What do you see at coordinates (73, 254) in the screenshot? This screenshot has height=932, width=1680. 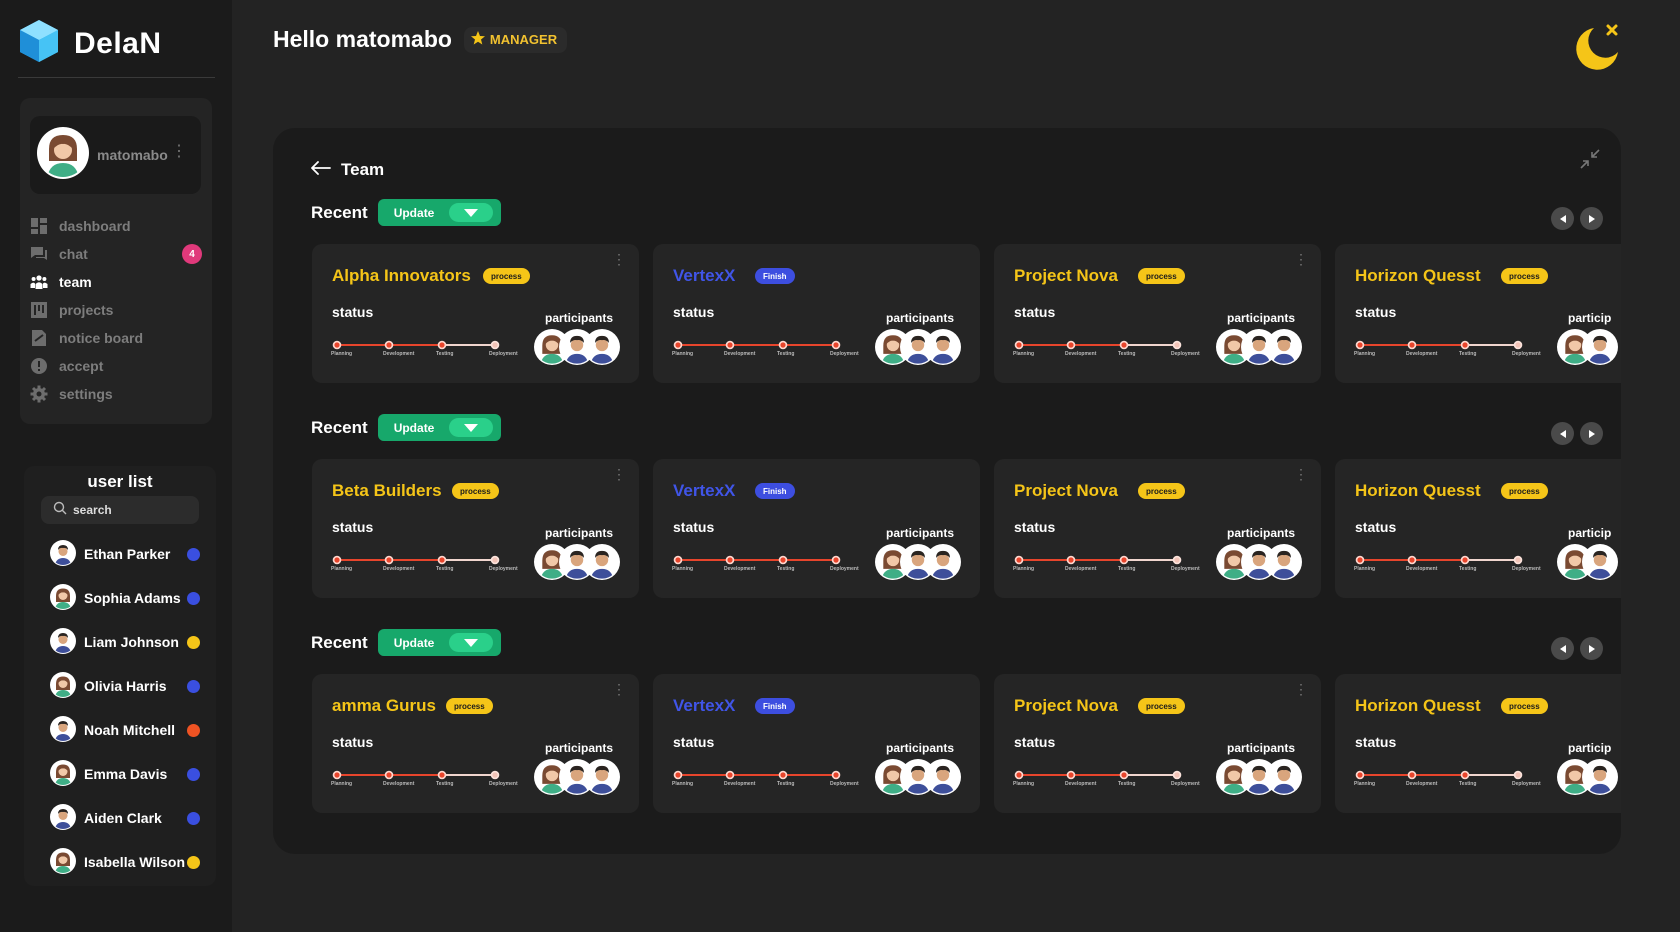 I see `nav-item-label: chat` at bounding box center [73, 254].